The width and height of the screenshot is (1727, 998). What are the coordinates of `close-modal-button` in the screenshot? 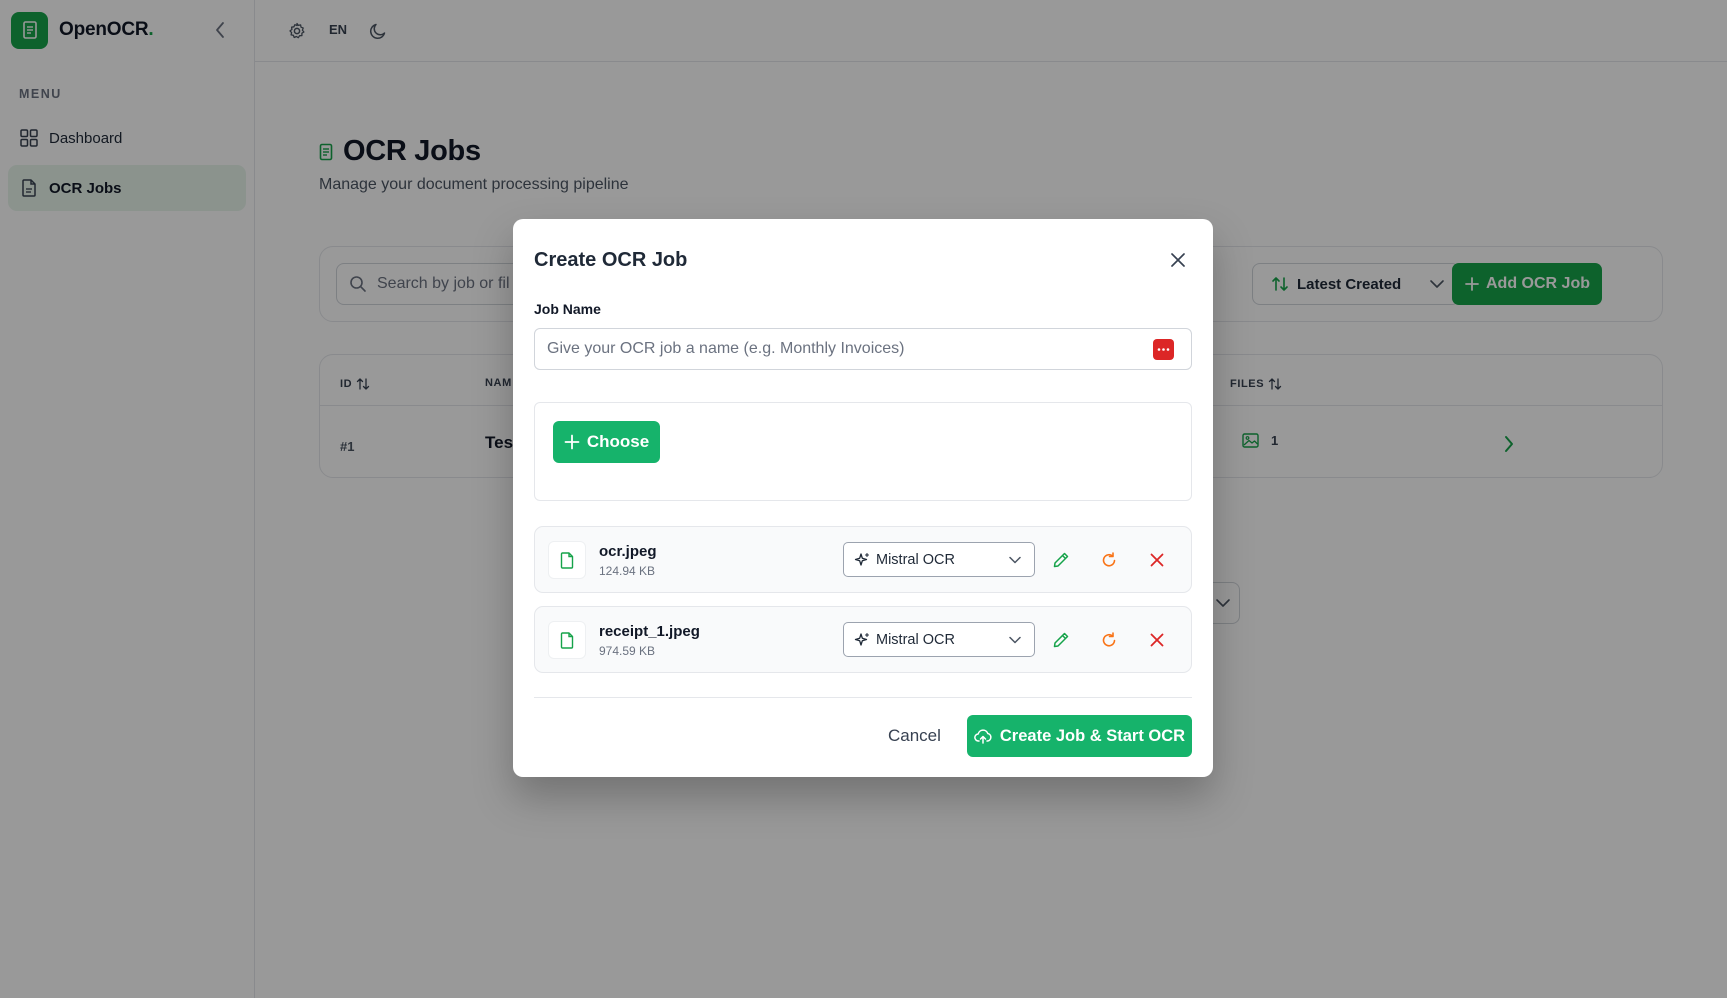 It's located at (1178, 260).